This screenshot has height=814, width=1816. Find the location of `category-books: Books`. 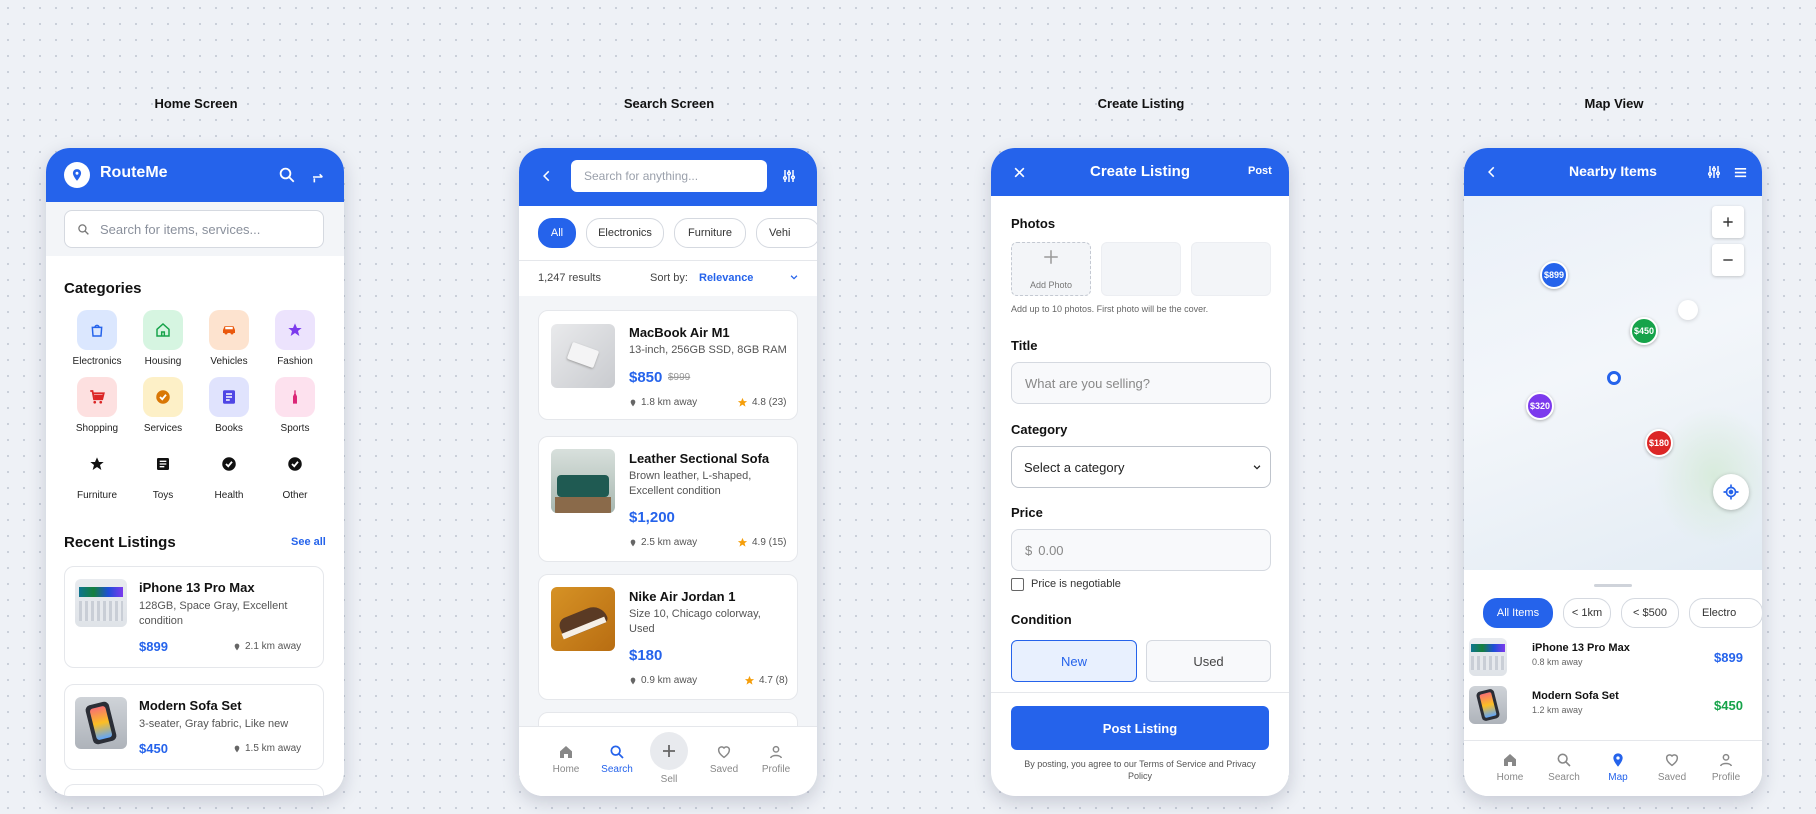

category-books: Books is located at coordinates (229, 405).